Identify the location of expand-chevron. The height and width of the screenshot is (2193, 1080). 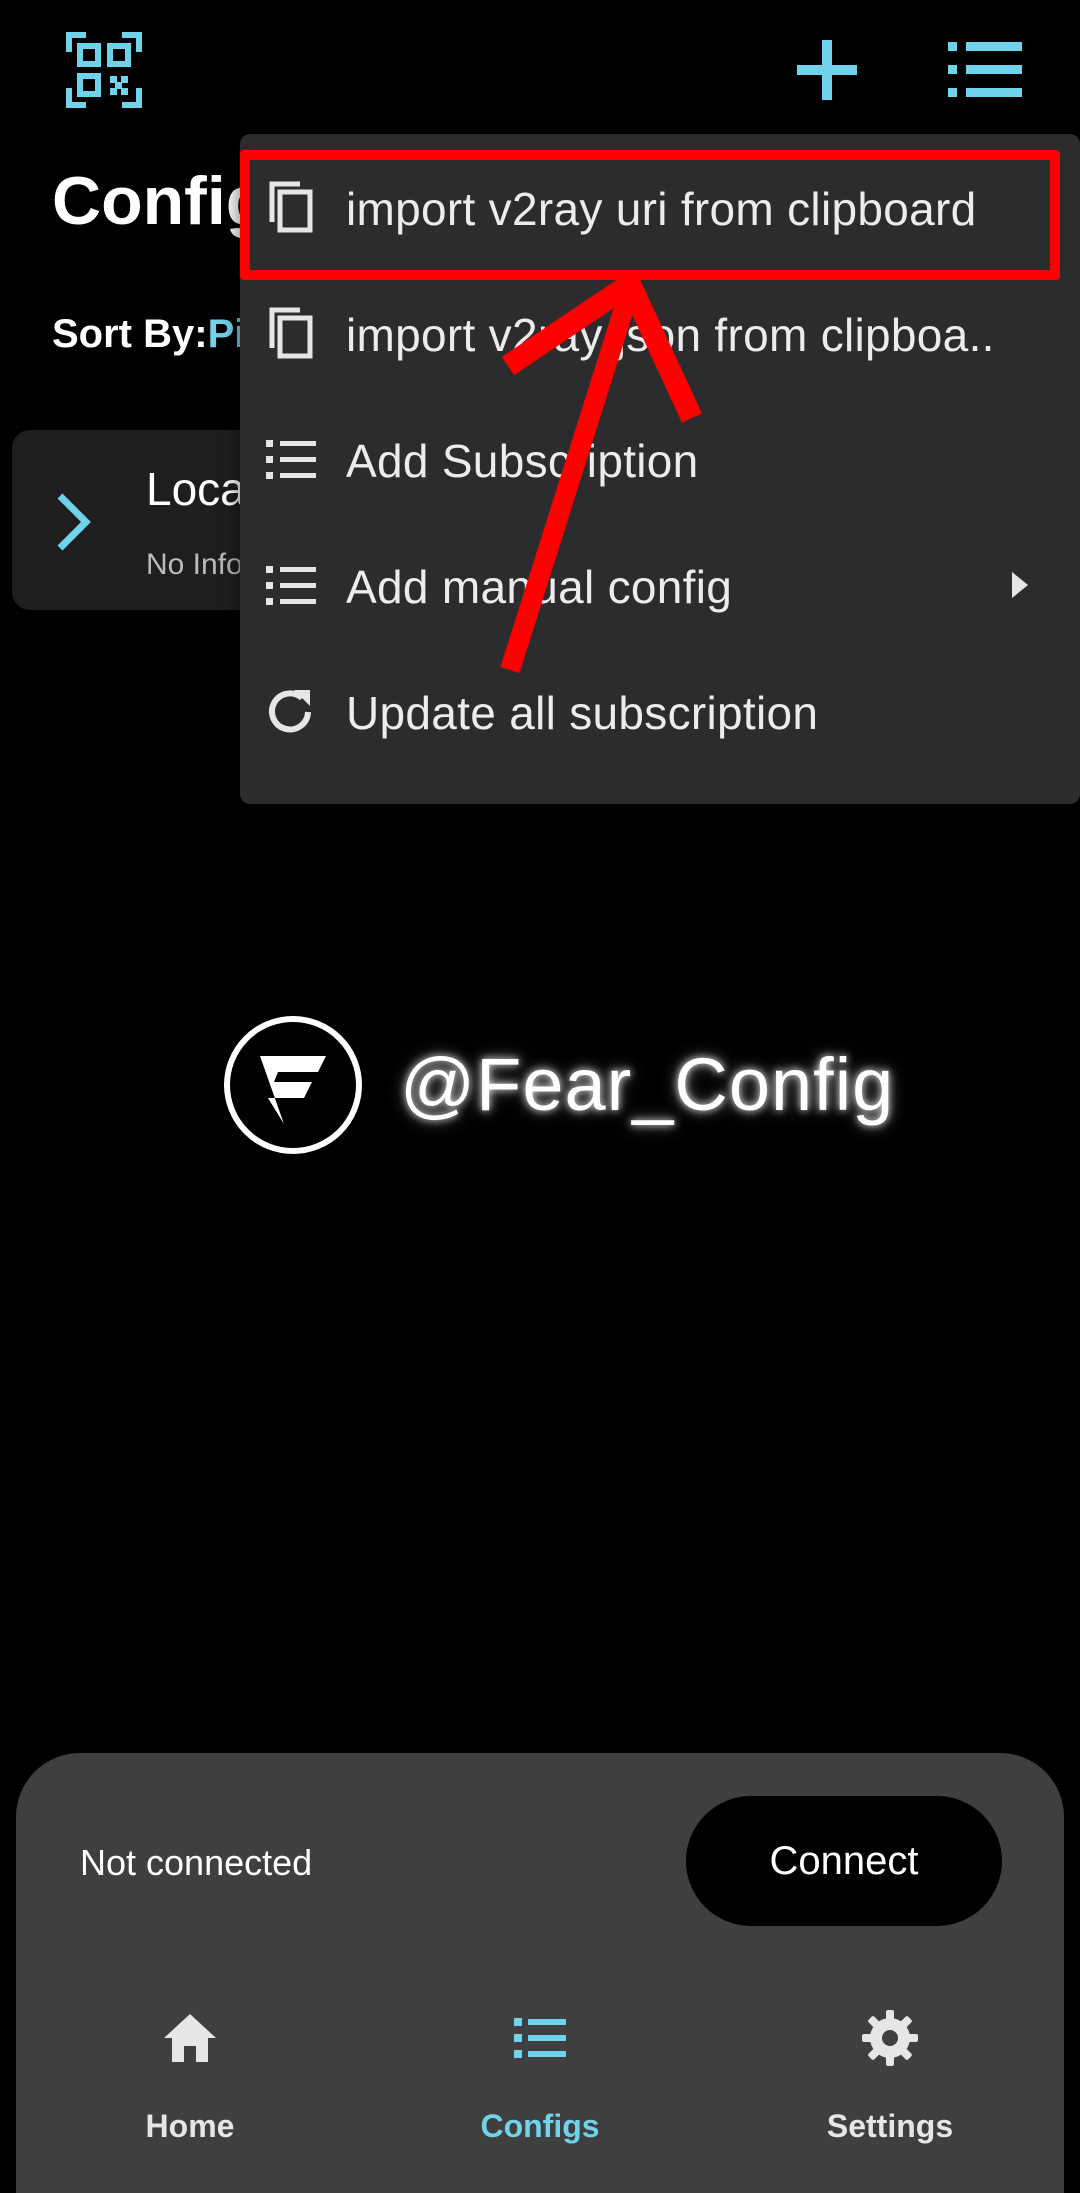
(74, 522).